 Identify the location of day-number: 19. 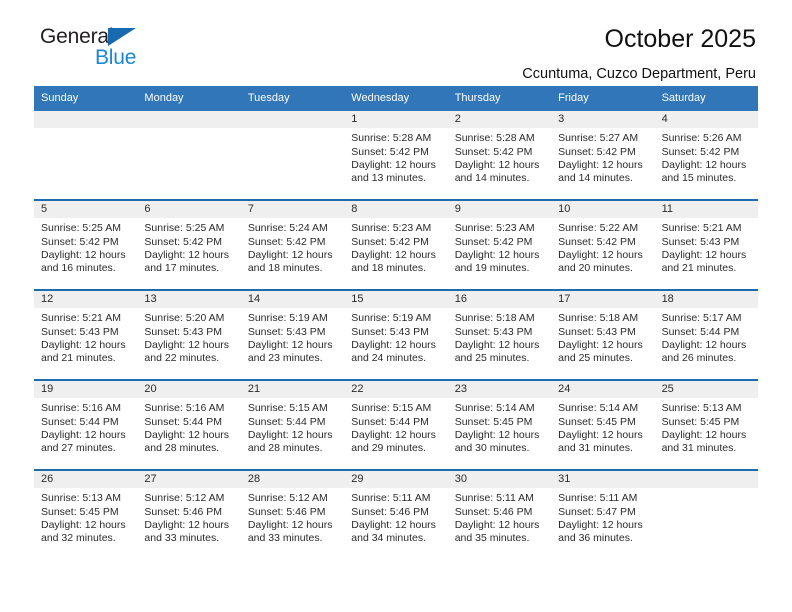
(86, 390).